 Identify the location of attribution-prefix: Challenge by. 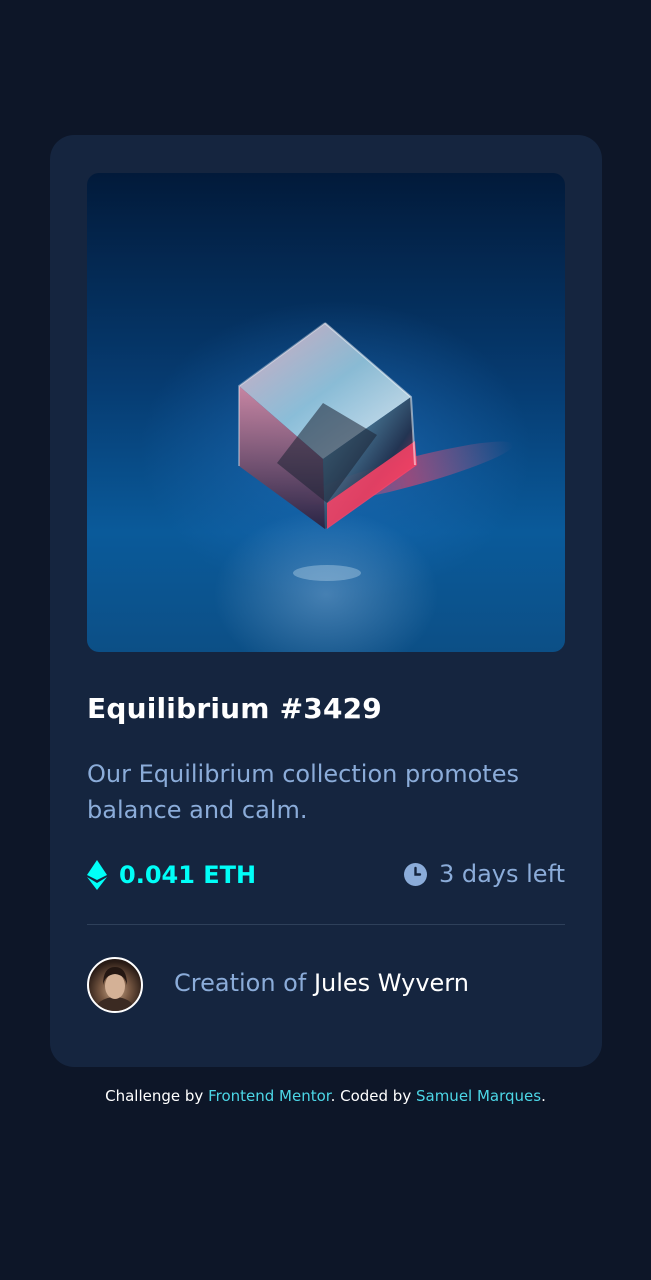
(154, 1096).